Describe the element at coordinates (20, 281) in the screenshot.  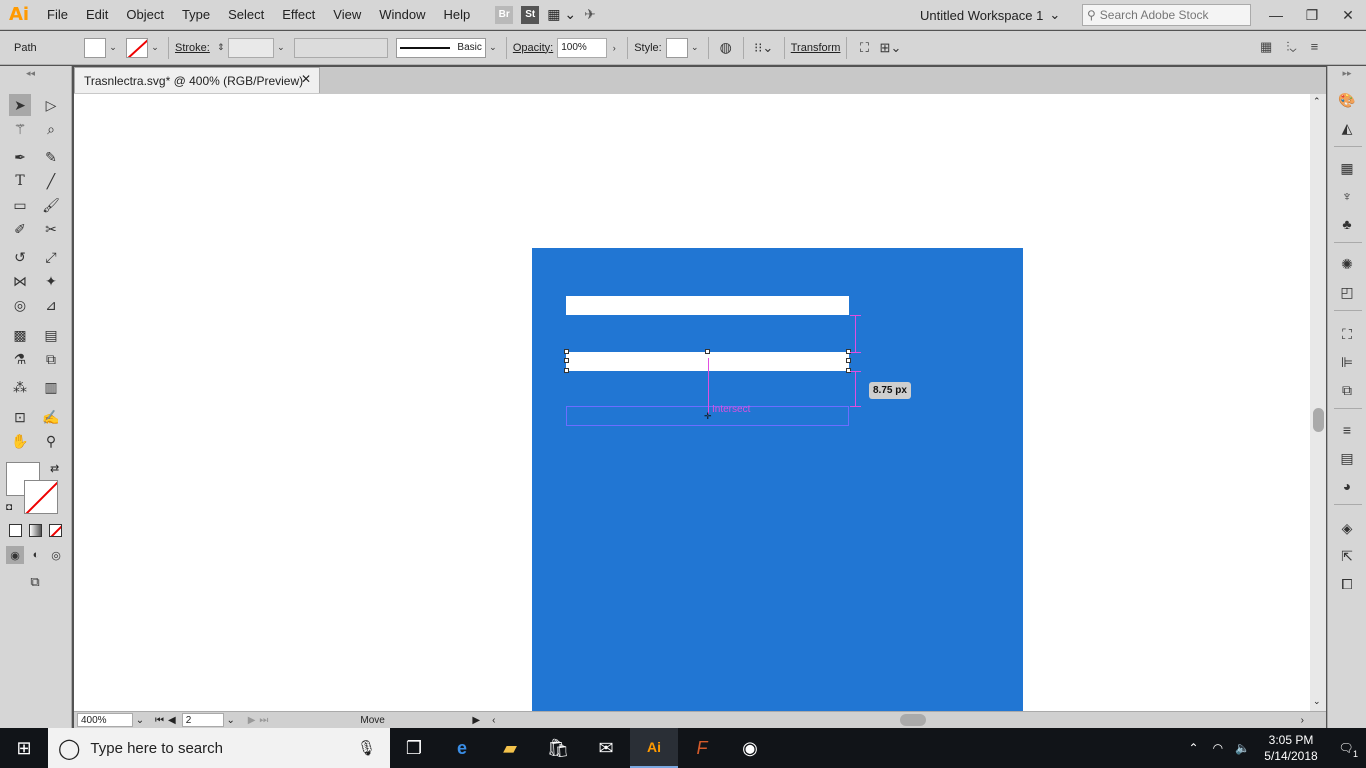
I see `width-tool-icon: ⋈` at that location.